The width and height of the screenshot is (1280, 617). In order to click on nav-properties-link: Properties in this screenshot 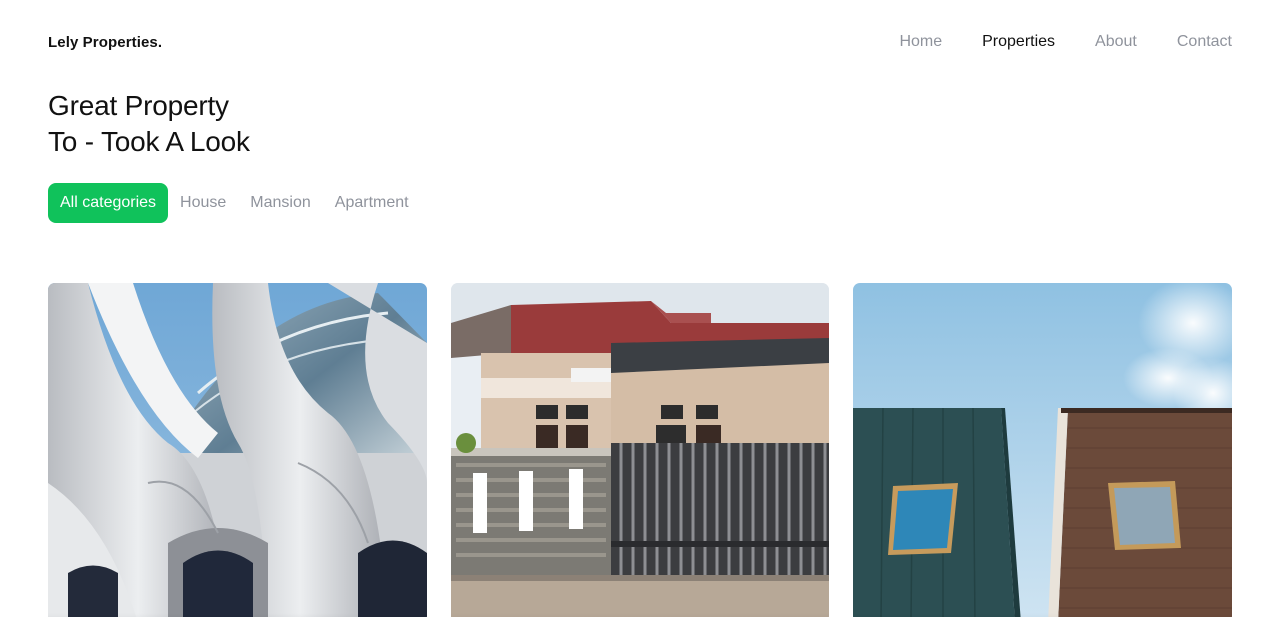, I will do `click(1018, 42)`.